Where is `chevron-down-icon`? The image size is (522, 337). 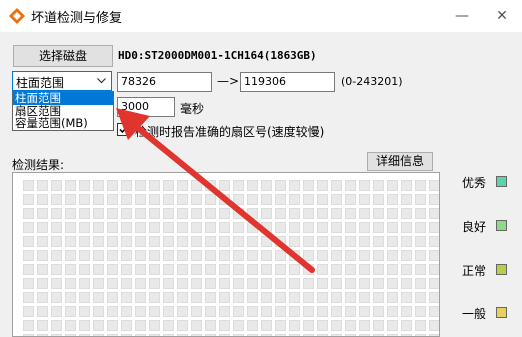
chevron-down-icon is located at coordinates (101, 81).